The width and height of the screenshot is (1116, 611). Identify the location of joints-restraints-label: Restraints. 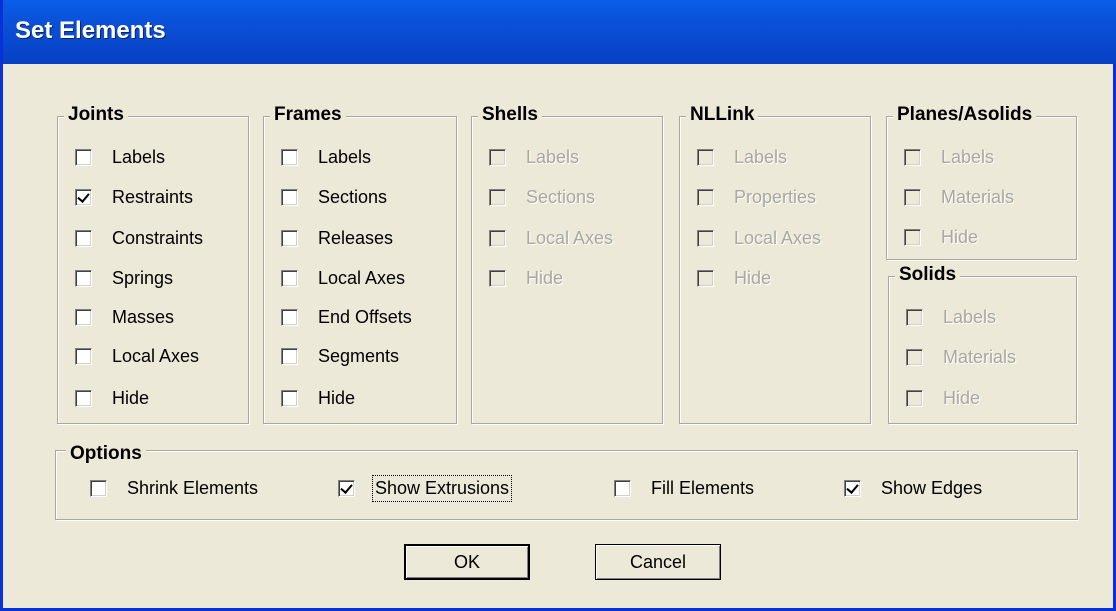
(153, 196).